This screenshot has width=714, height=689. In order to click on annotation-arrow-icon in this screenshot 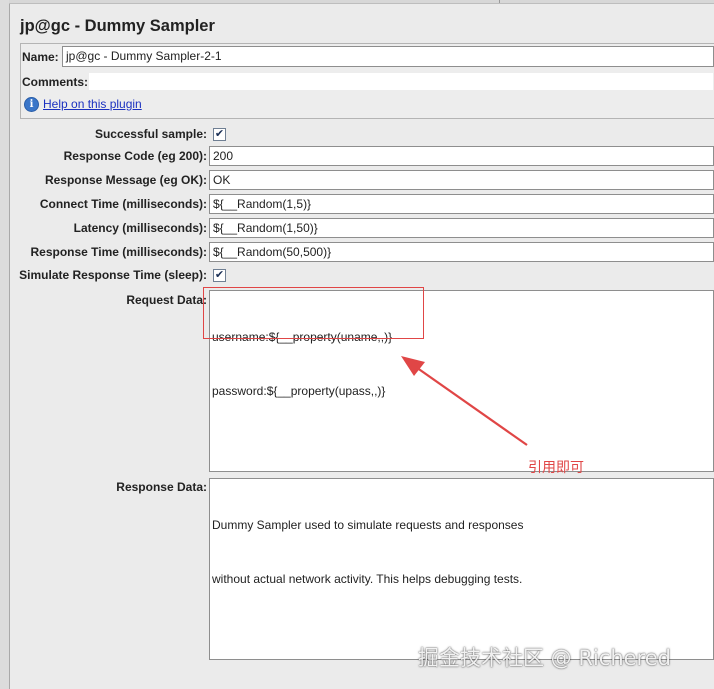, I will do `click(464, 401)`.